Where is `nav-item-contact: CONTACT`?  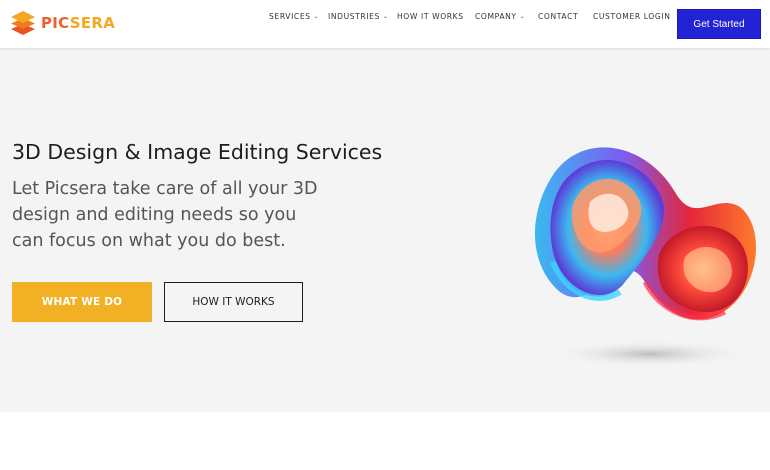
nav-item-contact: CONTACT is located at coordinates (558, 16).